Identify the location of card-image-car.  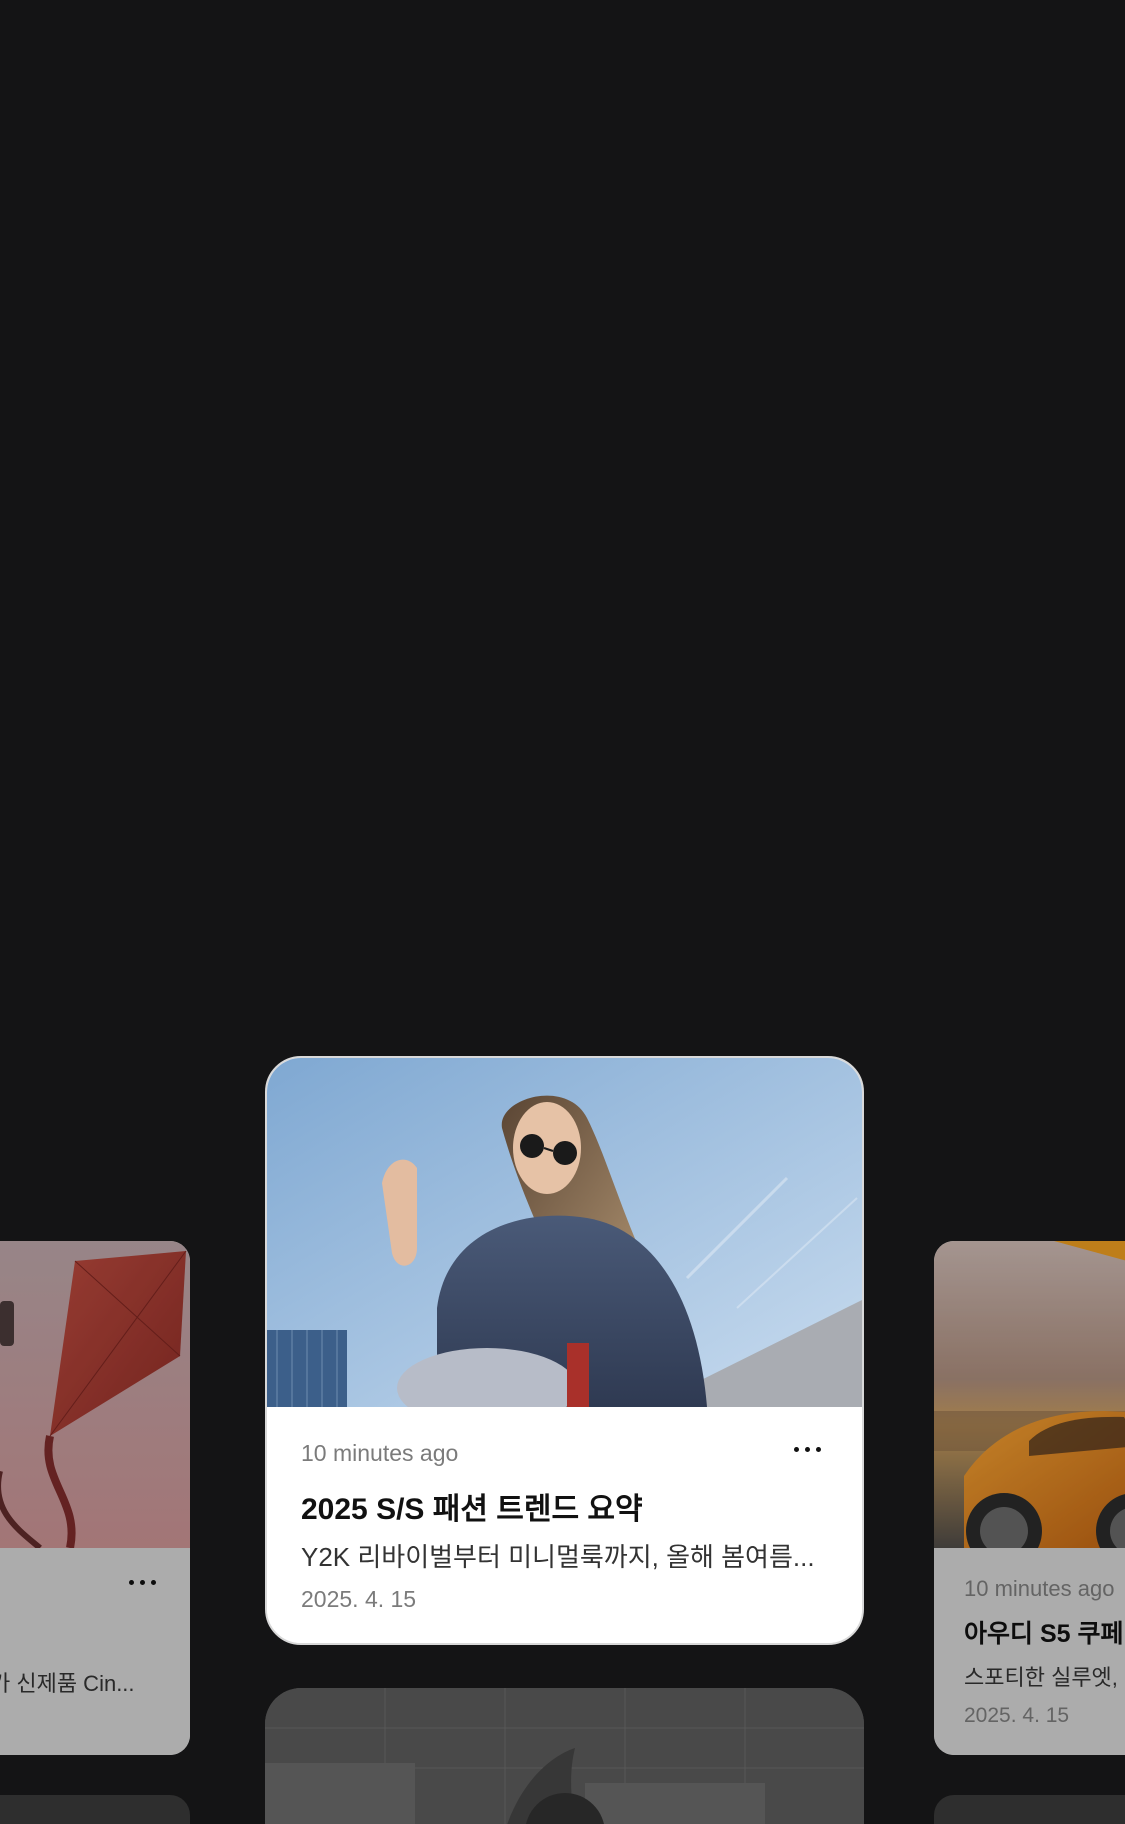
(1029, 1394).